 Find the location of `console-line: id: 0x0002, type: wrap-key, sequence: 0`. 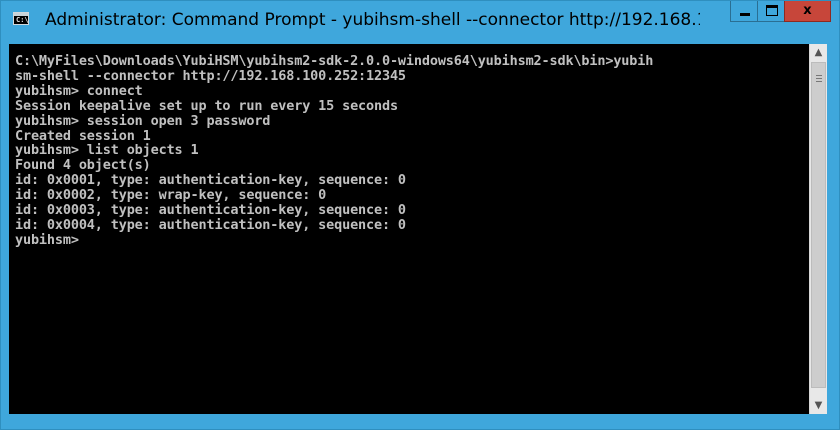

console-line: id: 0x0002, type: wrap-key, sequence: 0 is located at coordinates (171, 195).